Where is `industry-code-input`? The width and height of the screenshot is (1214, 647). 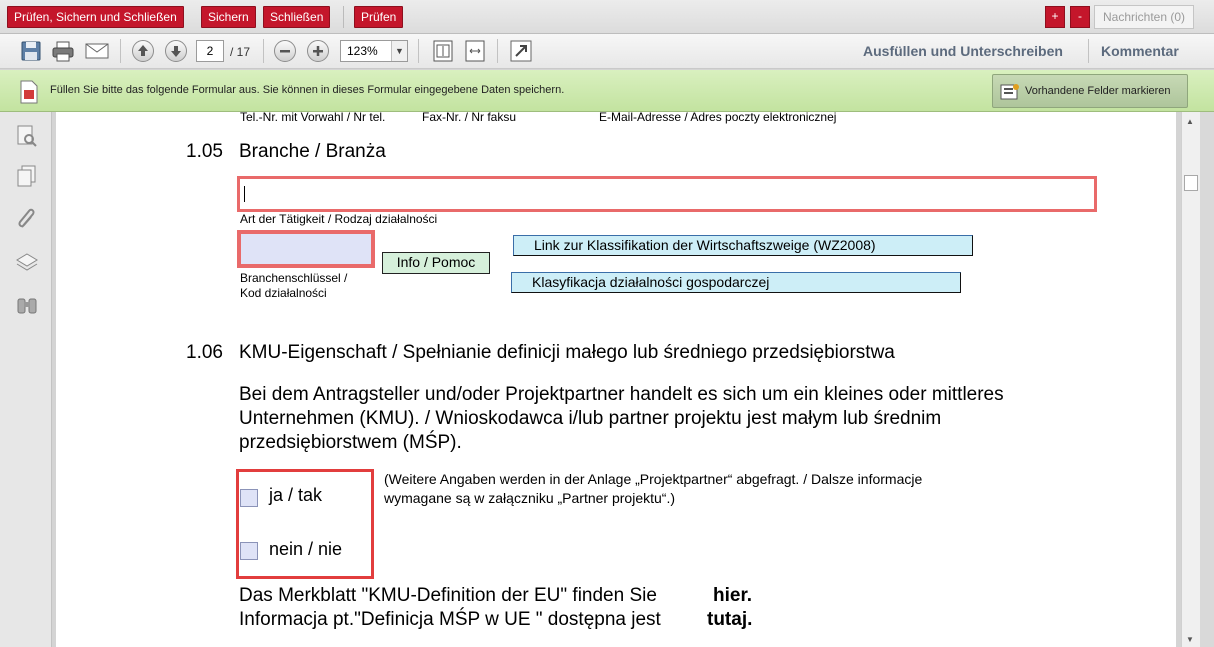 industry-code-input is located at coordinates (306, 249).